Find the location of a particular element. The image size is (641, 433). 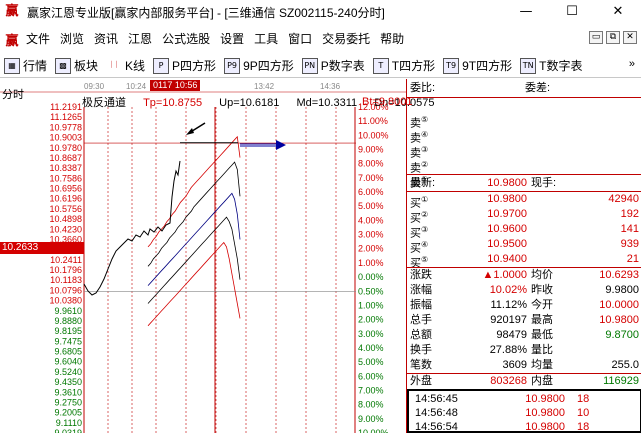

mdi-restore-button: ⧉ is located at coordinates (613, 37).